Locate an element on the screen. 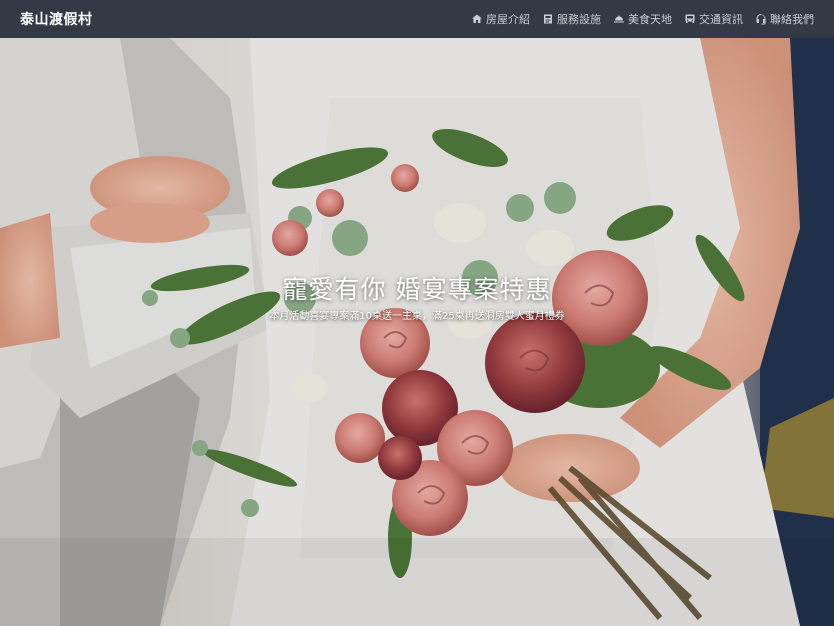 The width and height of the screenshot is (834, 626). nav-item-label: 房屋介紹 is located at coordinates (508, 19).